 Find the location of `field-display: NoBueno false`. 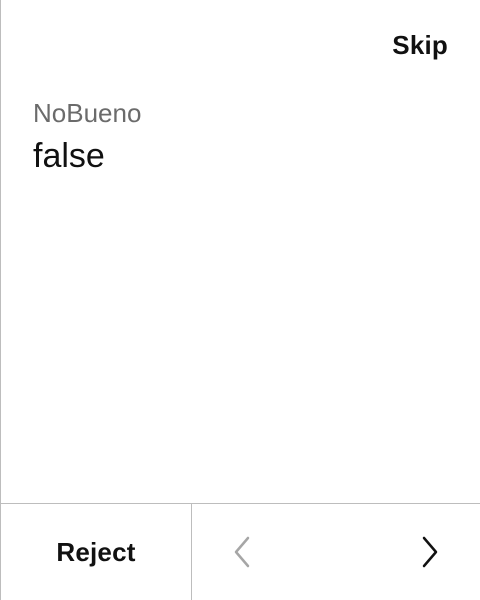

field-display: NoBueno false is located at coordinates (87, 137).